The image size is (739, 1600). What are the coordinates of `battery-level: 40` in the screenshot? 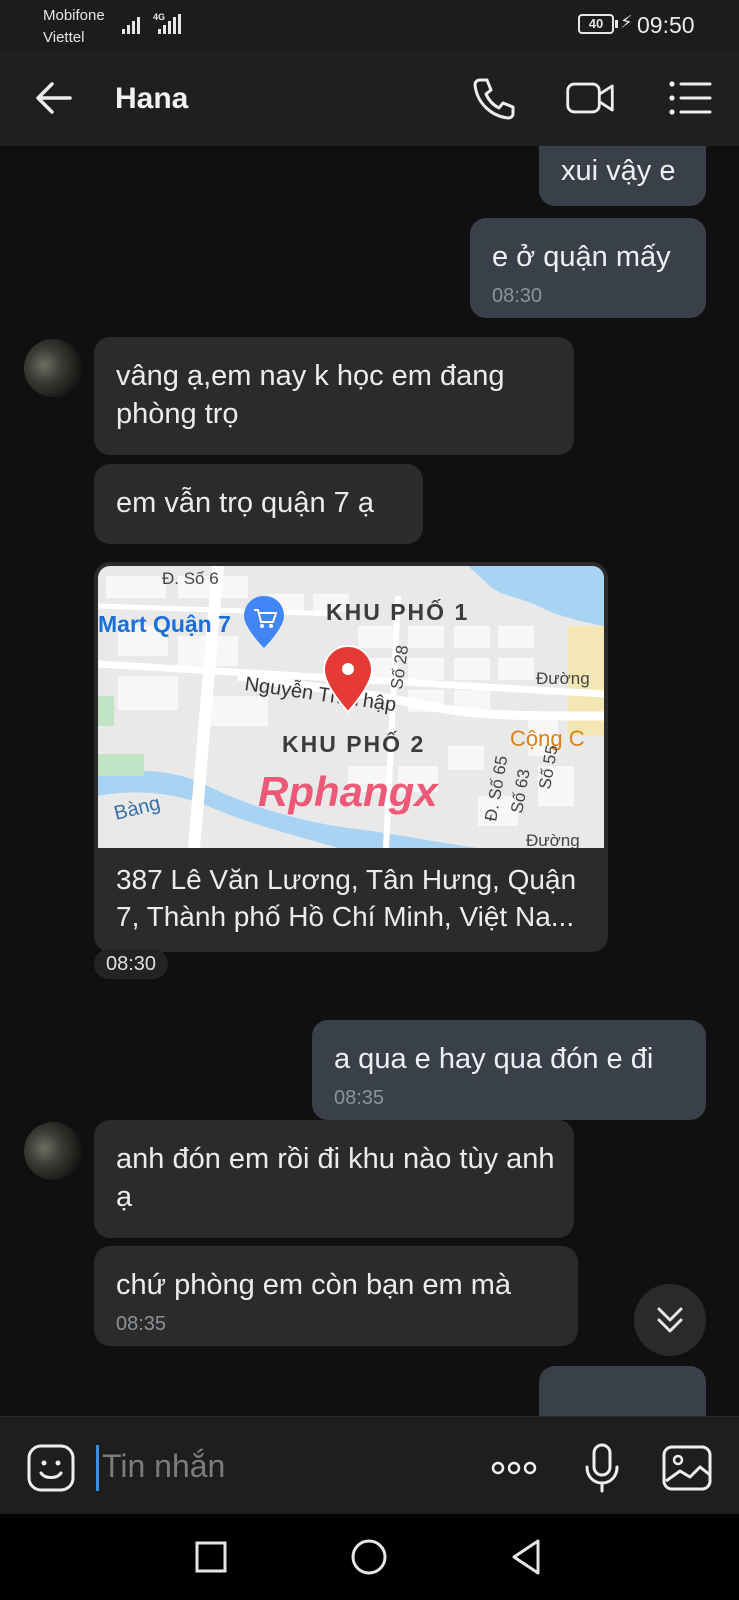 It's located at (596, 24).